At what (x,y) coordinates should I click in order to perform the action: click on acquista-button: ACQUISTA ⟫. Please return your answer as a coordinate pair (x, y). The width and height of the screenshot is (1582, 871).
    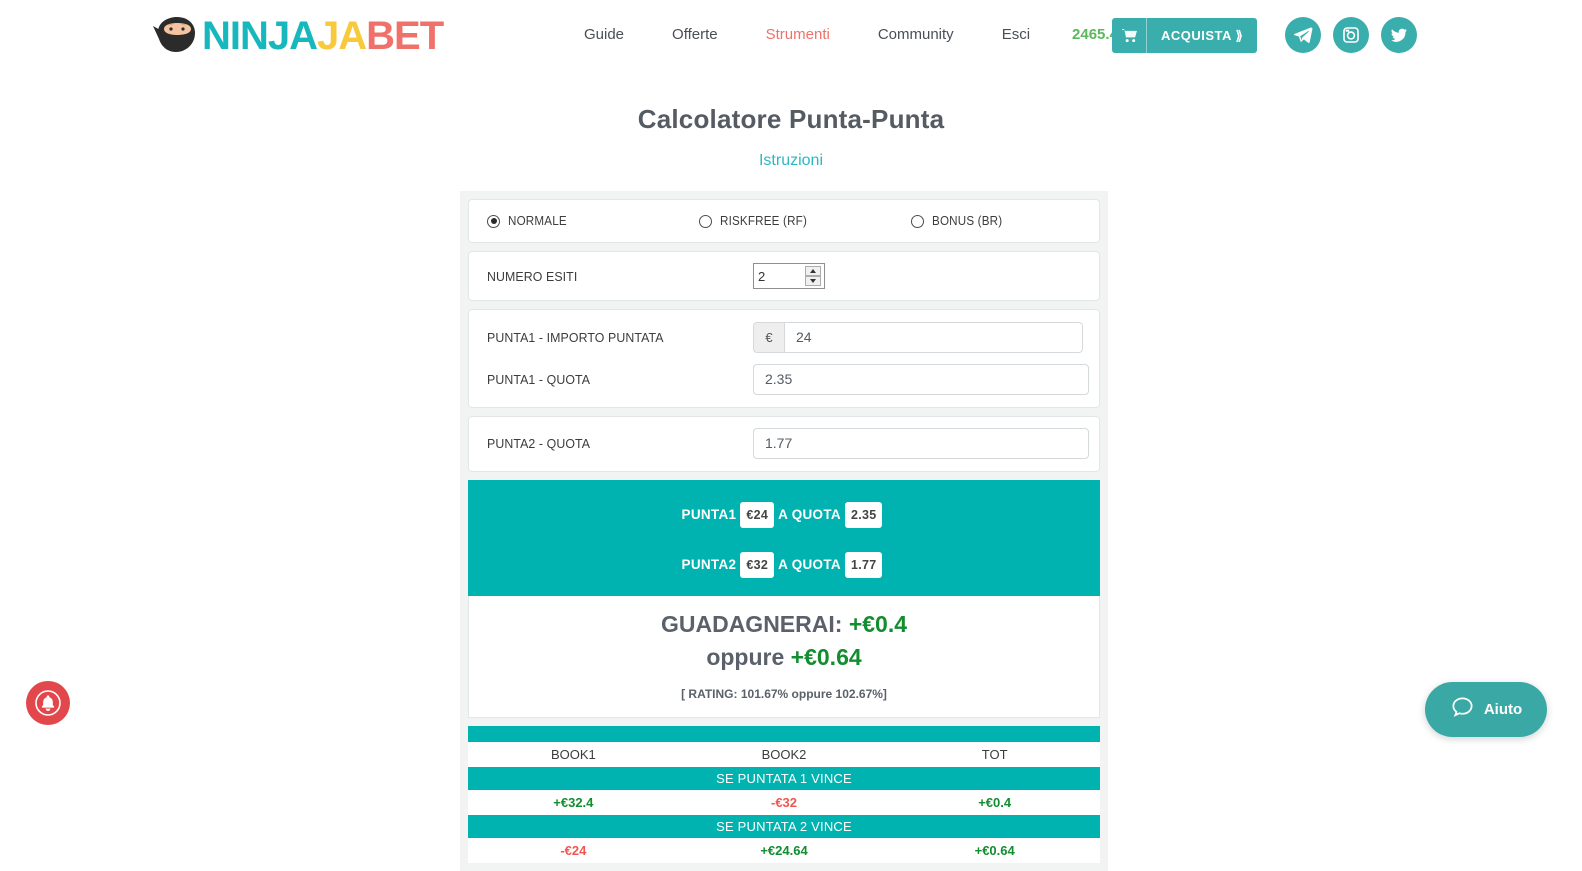
    Looking at the image, I should click on (1185, 35).